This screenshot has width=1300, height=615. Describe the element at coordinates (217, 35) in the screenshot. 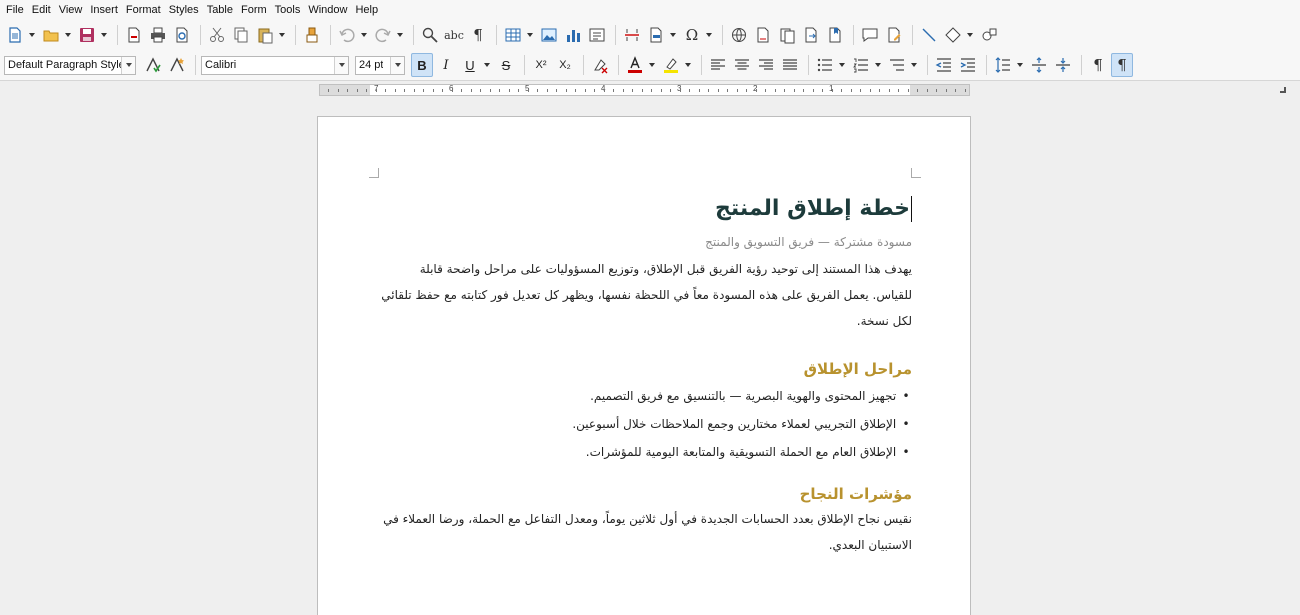

I see `cut-icon` at that location.